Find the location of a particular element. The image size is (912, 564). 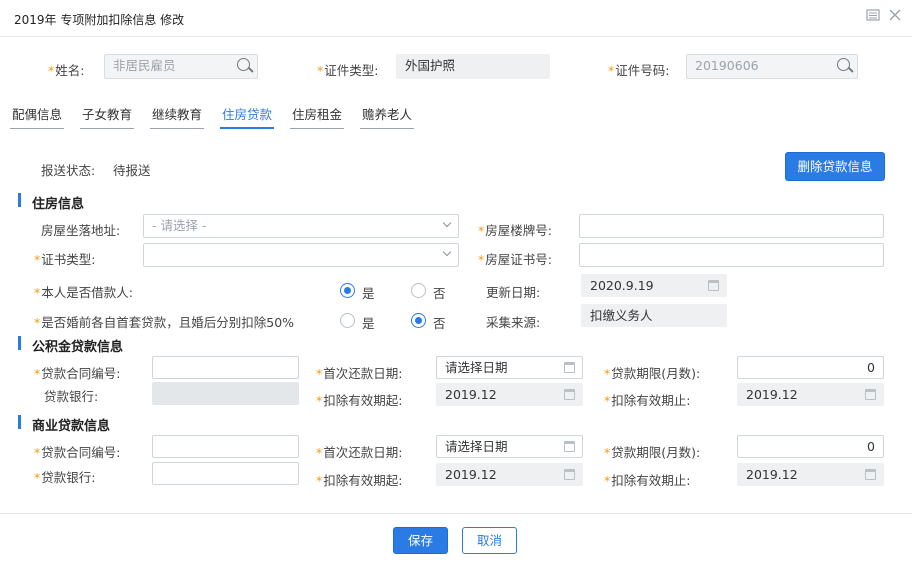

name-label: *姓名: is located at coordinates (66, 70).